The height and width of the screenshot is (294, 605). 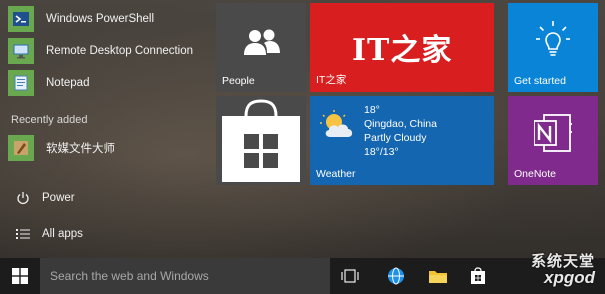 I want to click on power-button: Power, so click(x=44, y=198).